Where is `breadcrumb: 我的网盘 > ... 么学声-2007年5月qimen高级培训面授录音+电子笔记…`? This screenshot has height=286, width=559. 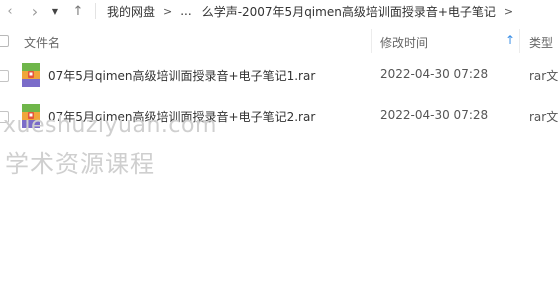 breadcrumb: 我的网盘 > ... 么学声-2007年5月qimen高级培训面授录音+电子笔记… is located at coordinates (314, 11).